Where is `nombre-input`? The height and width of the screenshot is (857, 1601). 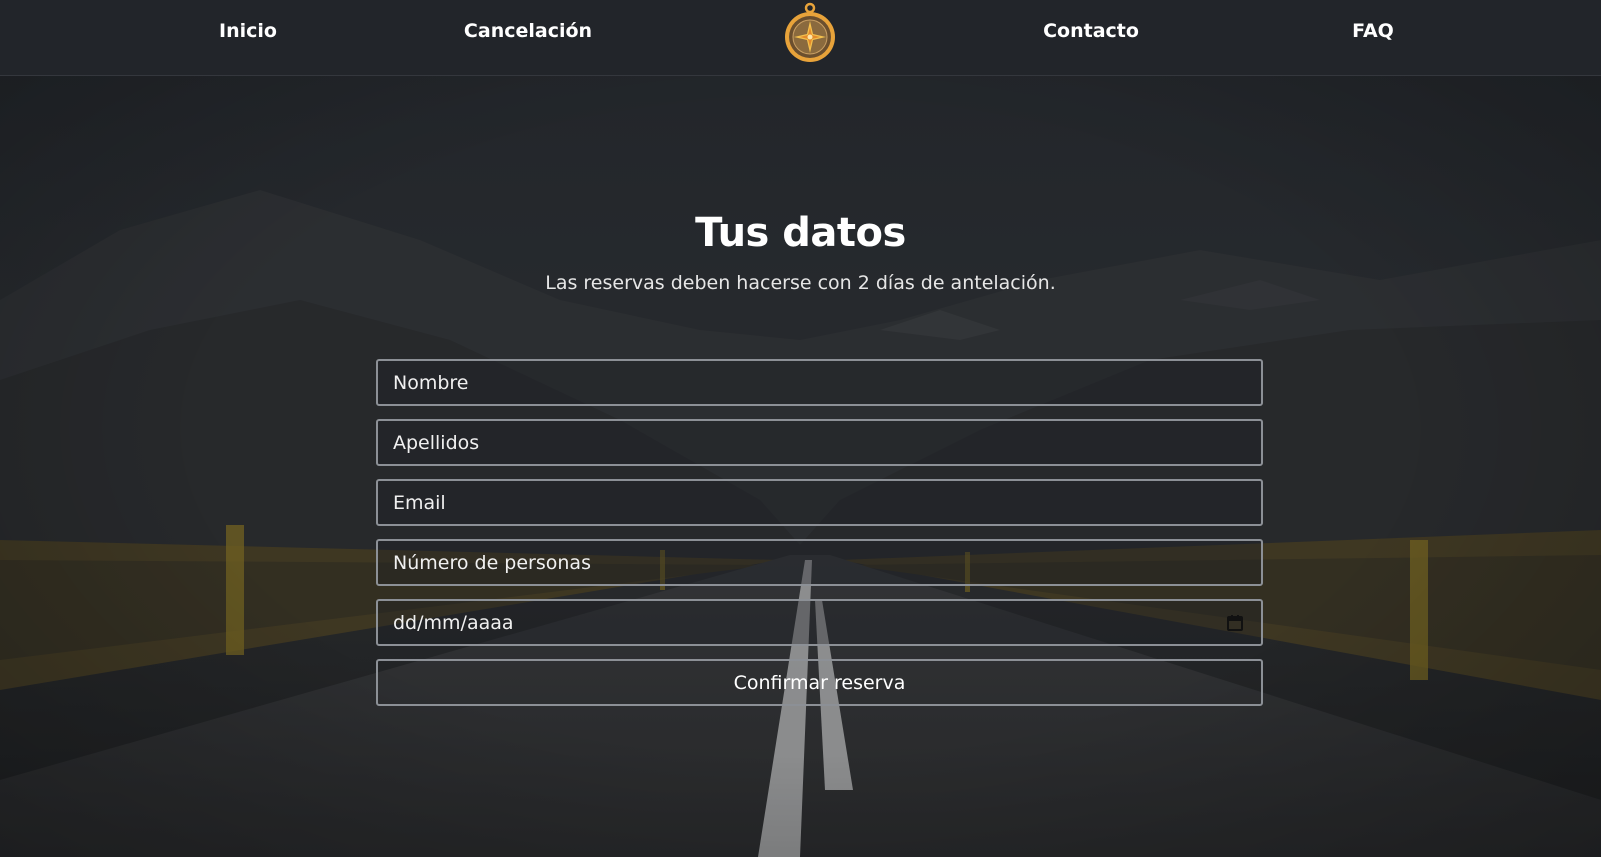 nombre-input is located at coordinates (819, 382).